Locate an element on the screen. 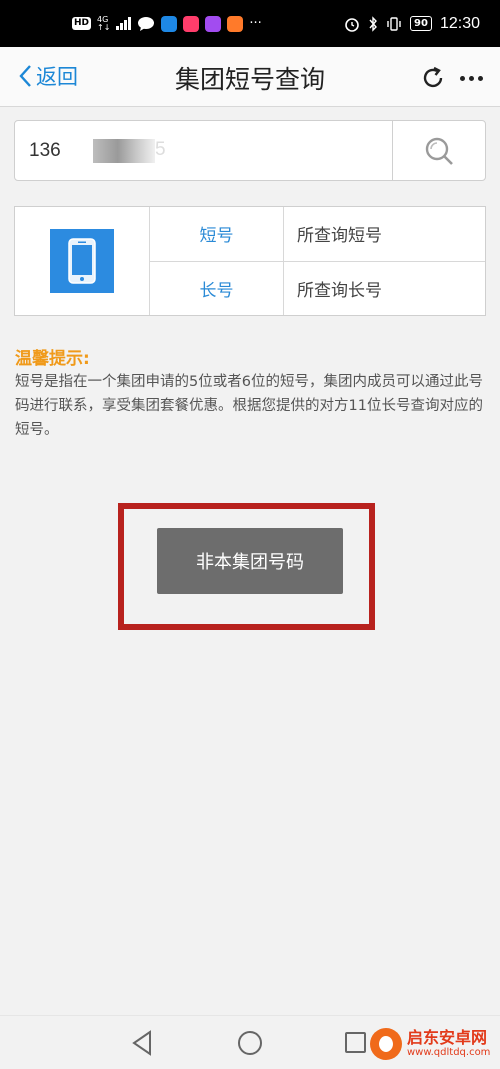 The width and height of the screenshot is (500, 1069). watermark-logo-icon is located at coordinates (386, 1044).